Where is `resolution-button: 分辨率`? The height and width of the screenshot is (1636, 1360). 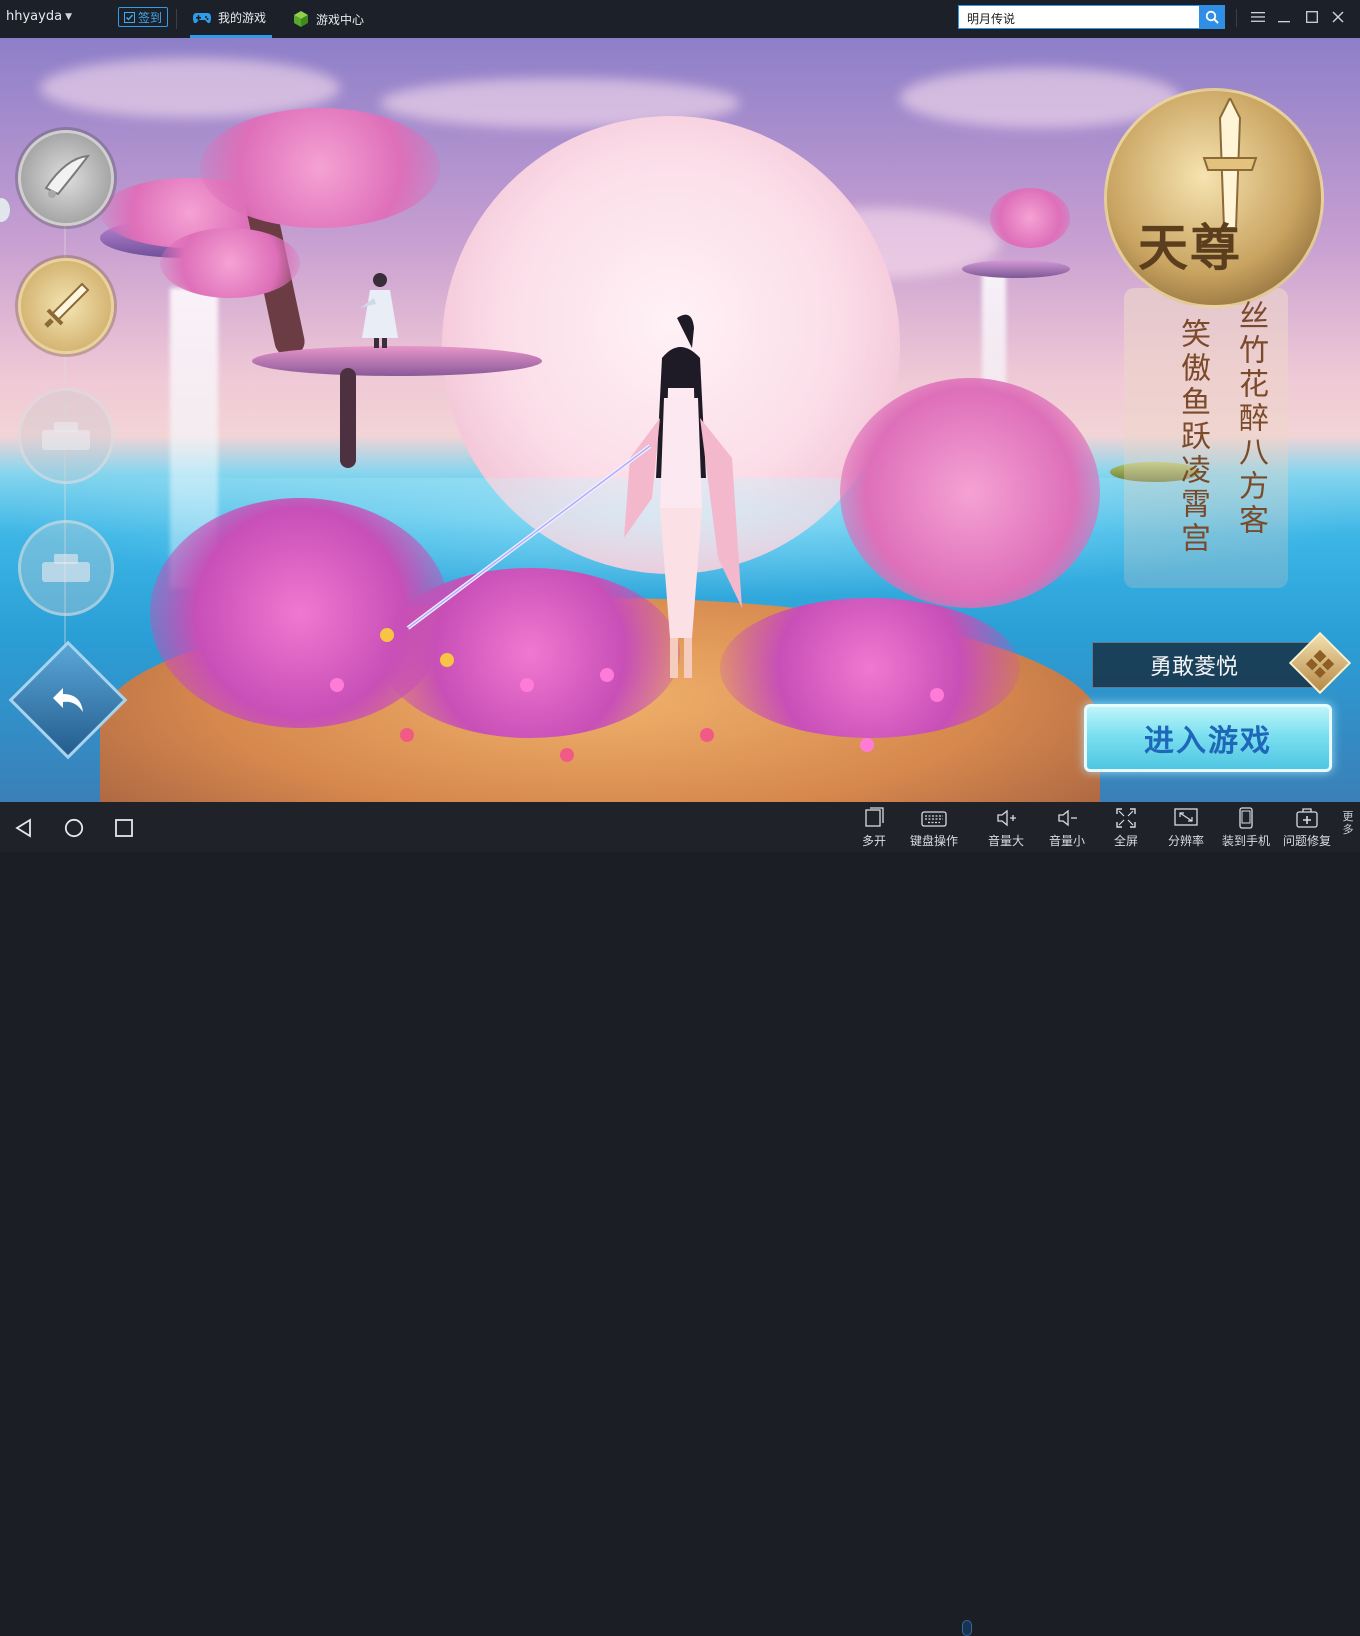
resolution-button: 分辨率 is located at coordinates (1186, 829).